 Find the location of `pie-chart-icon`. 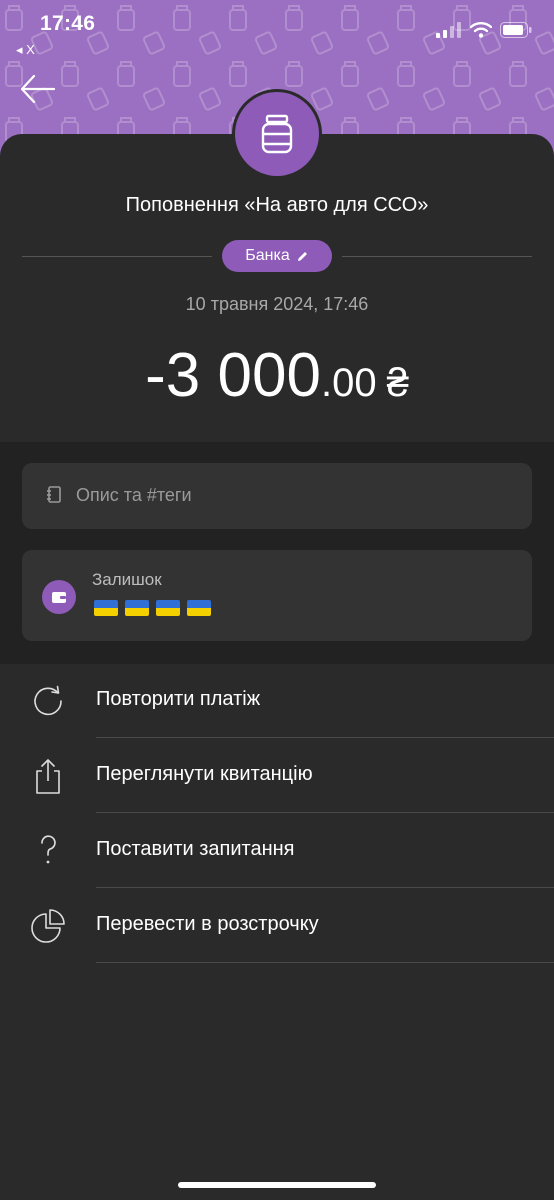

pie-chart-icon is located at coordinates (48, 926).